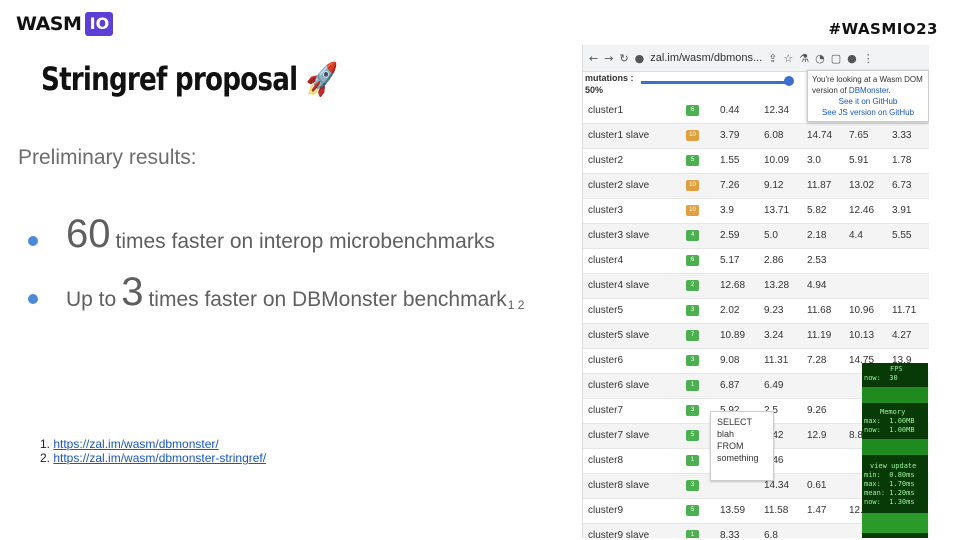 This screenshot has height=540, width=960. I want to click on query-time-cell: 3.24, so click(774, 335).